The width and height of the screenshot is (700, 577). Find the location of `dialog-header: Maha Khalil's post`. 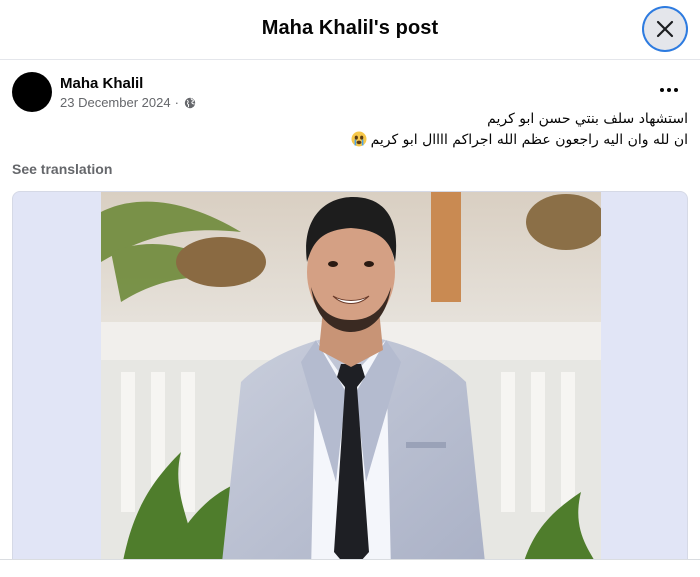

dialog-header: Maha Khalil's post is located at coordinates (350, 30).